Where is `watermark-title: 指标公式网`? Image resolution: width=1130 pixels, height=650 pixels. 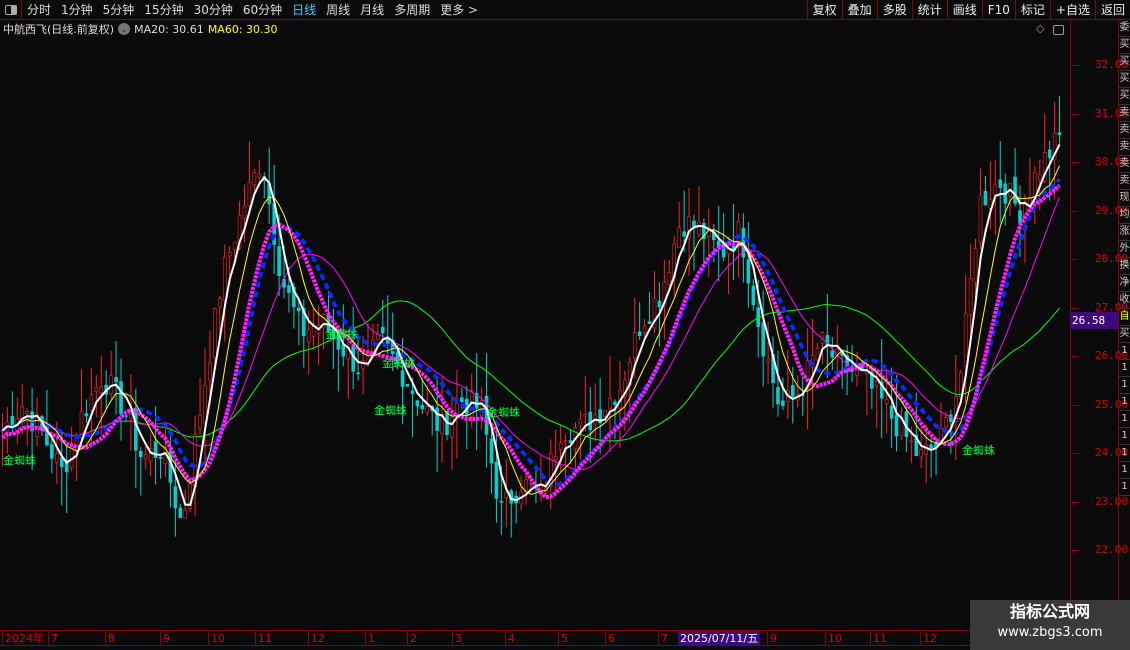 watermark-title: 指标公式网 is located at coordinates (1049, 611).